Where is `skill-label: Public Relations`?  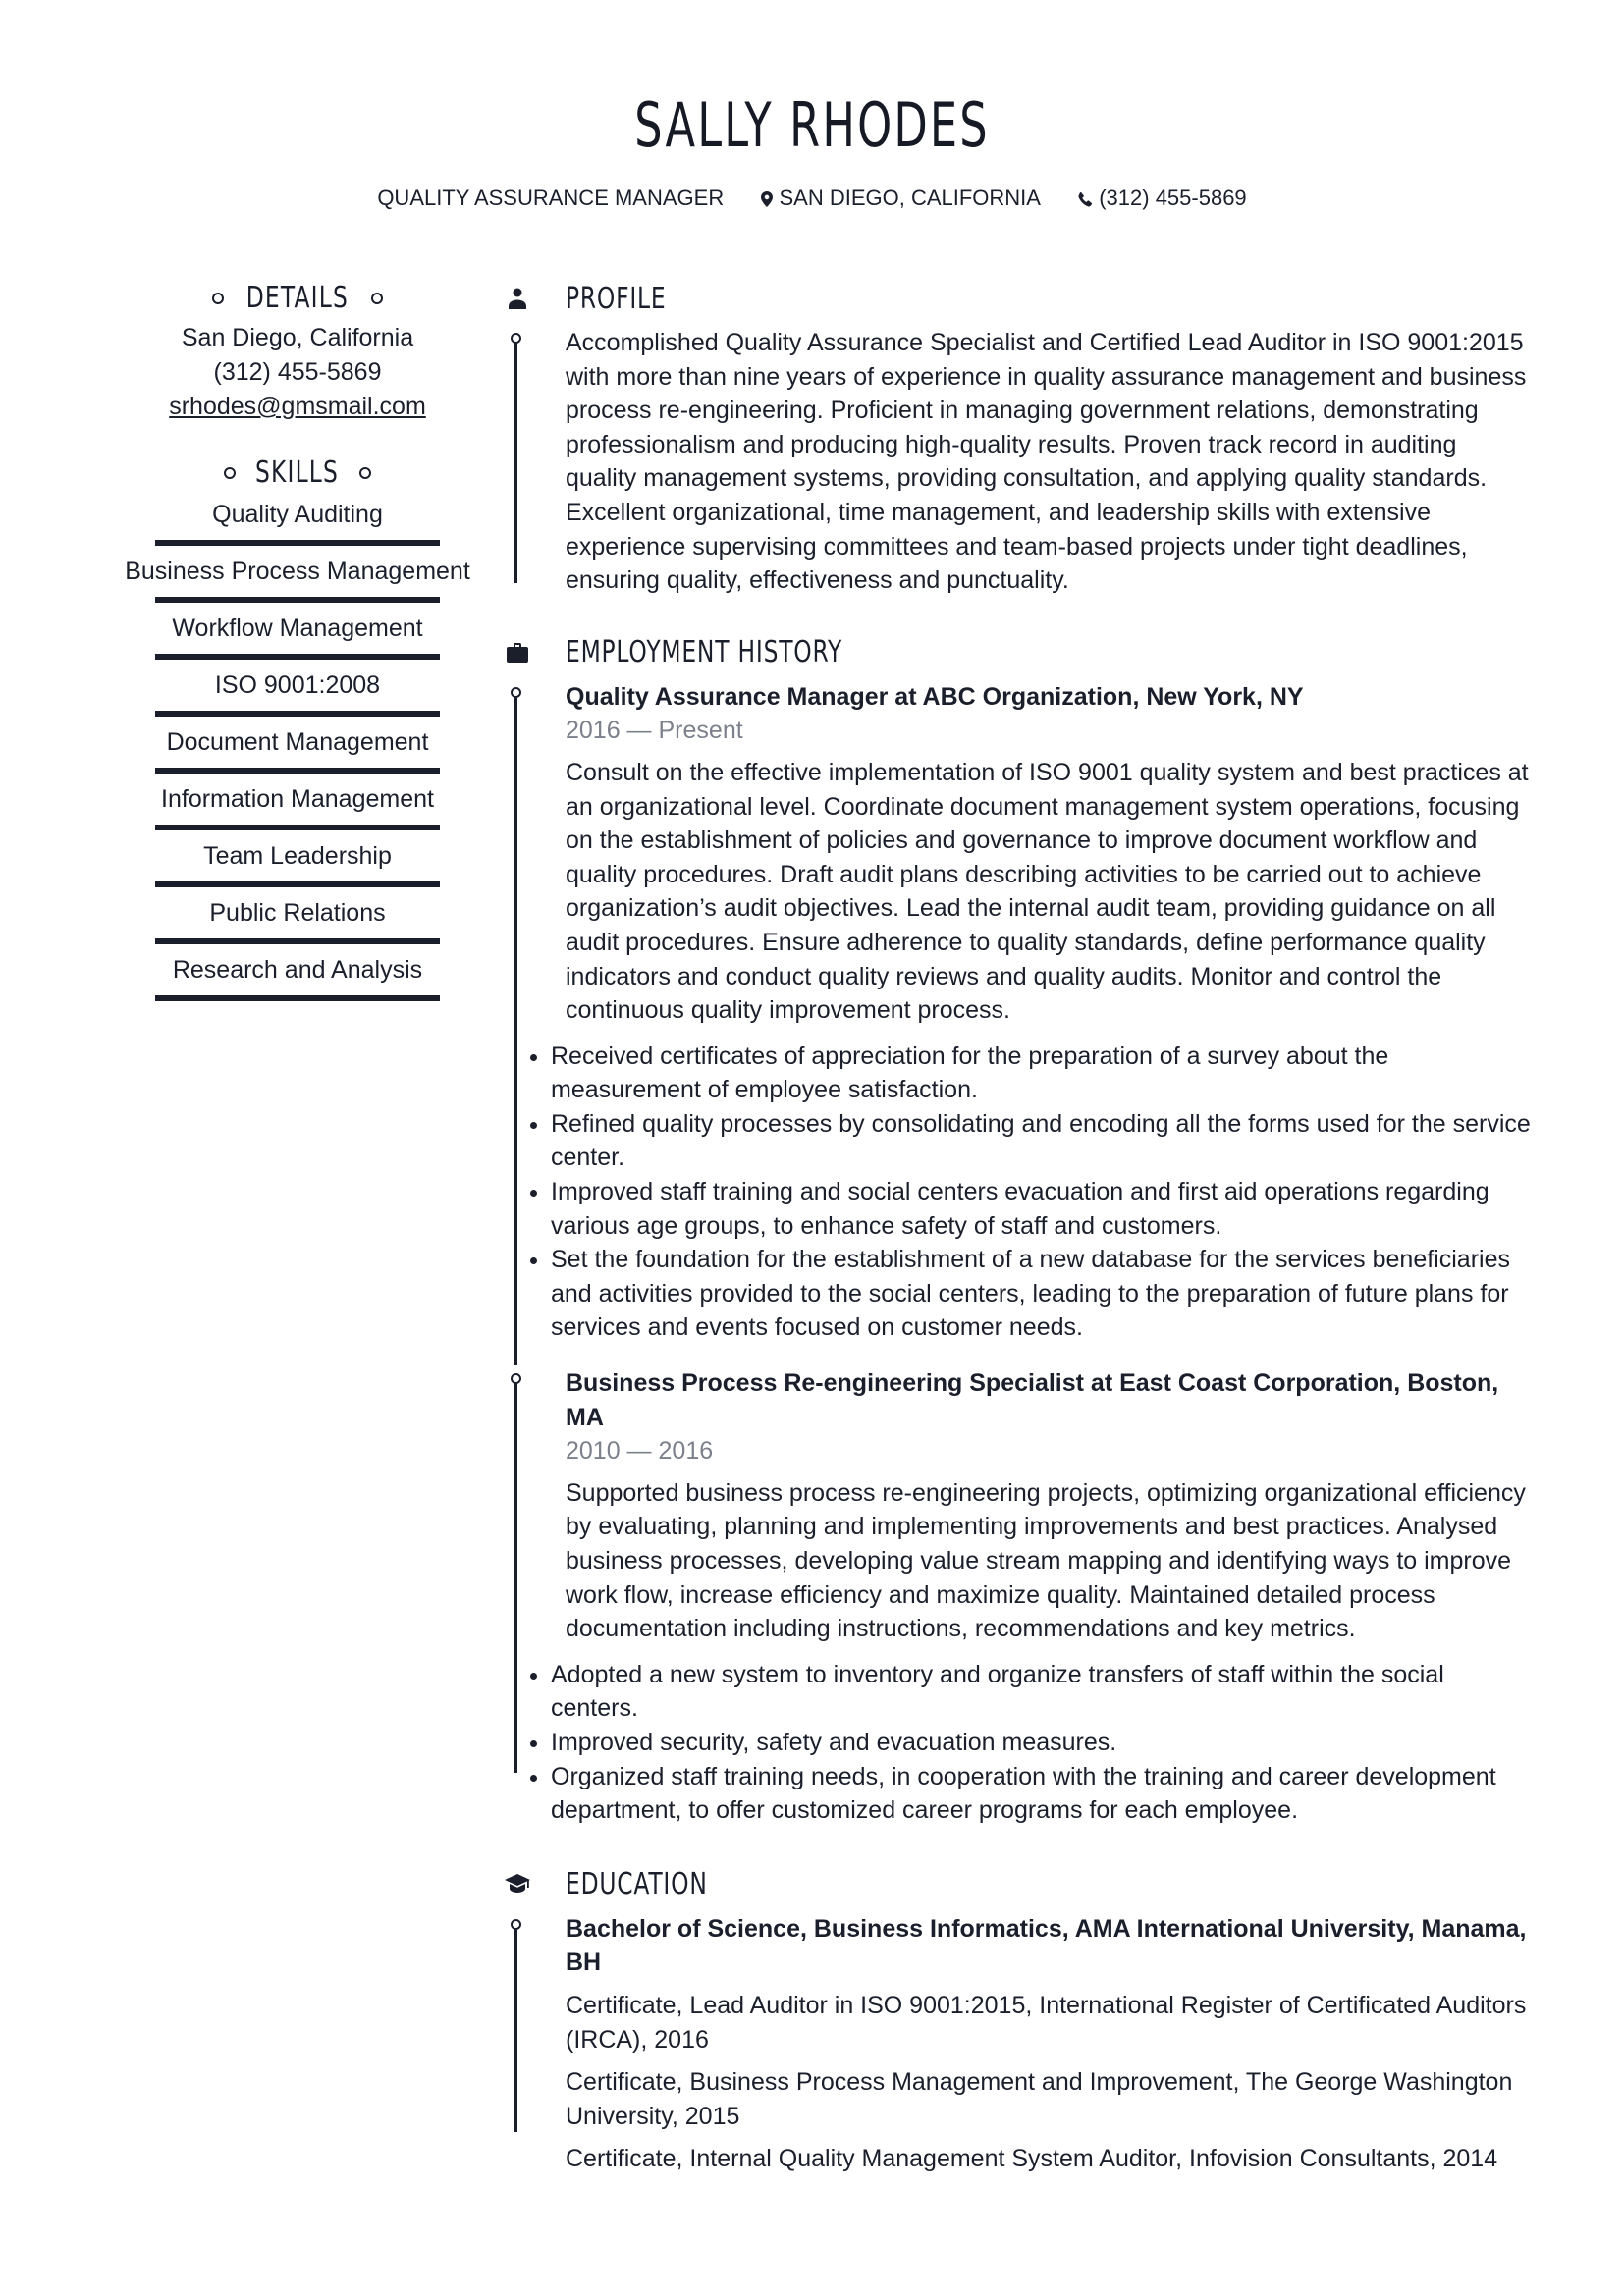
skill-label: Public Relations is located at coordinates (297, 913).